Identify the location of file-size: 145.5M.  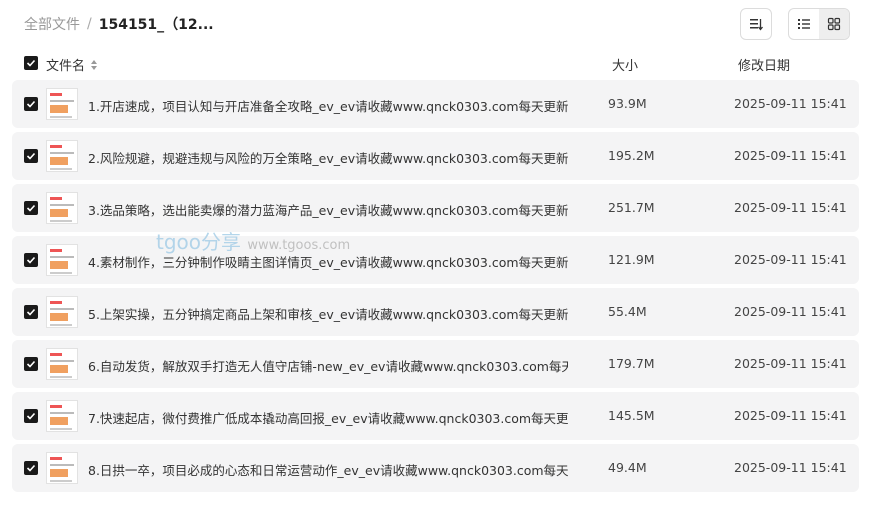
(631, 415).